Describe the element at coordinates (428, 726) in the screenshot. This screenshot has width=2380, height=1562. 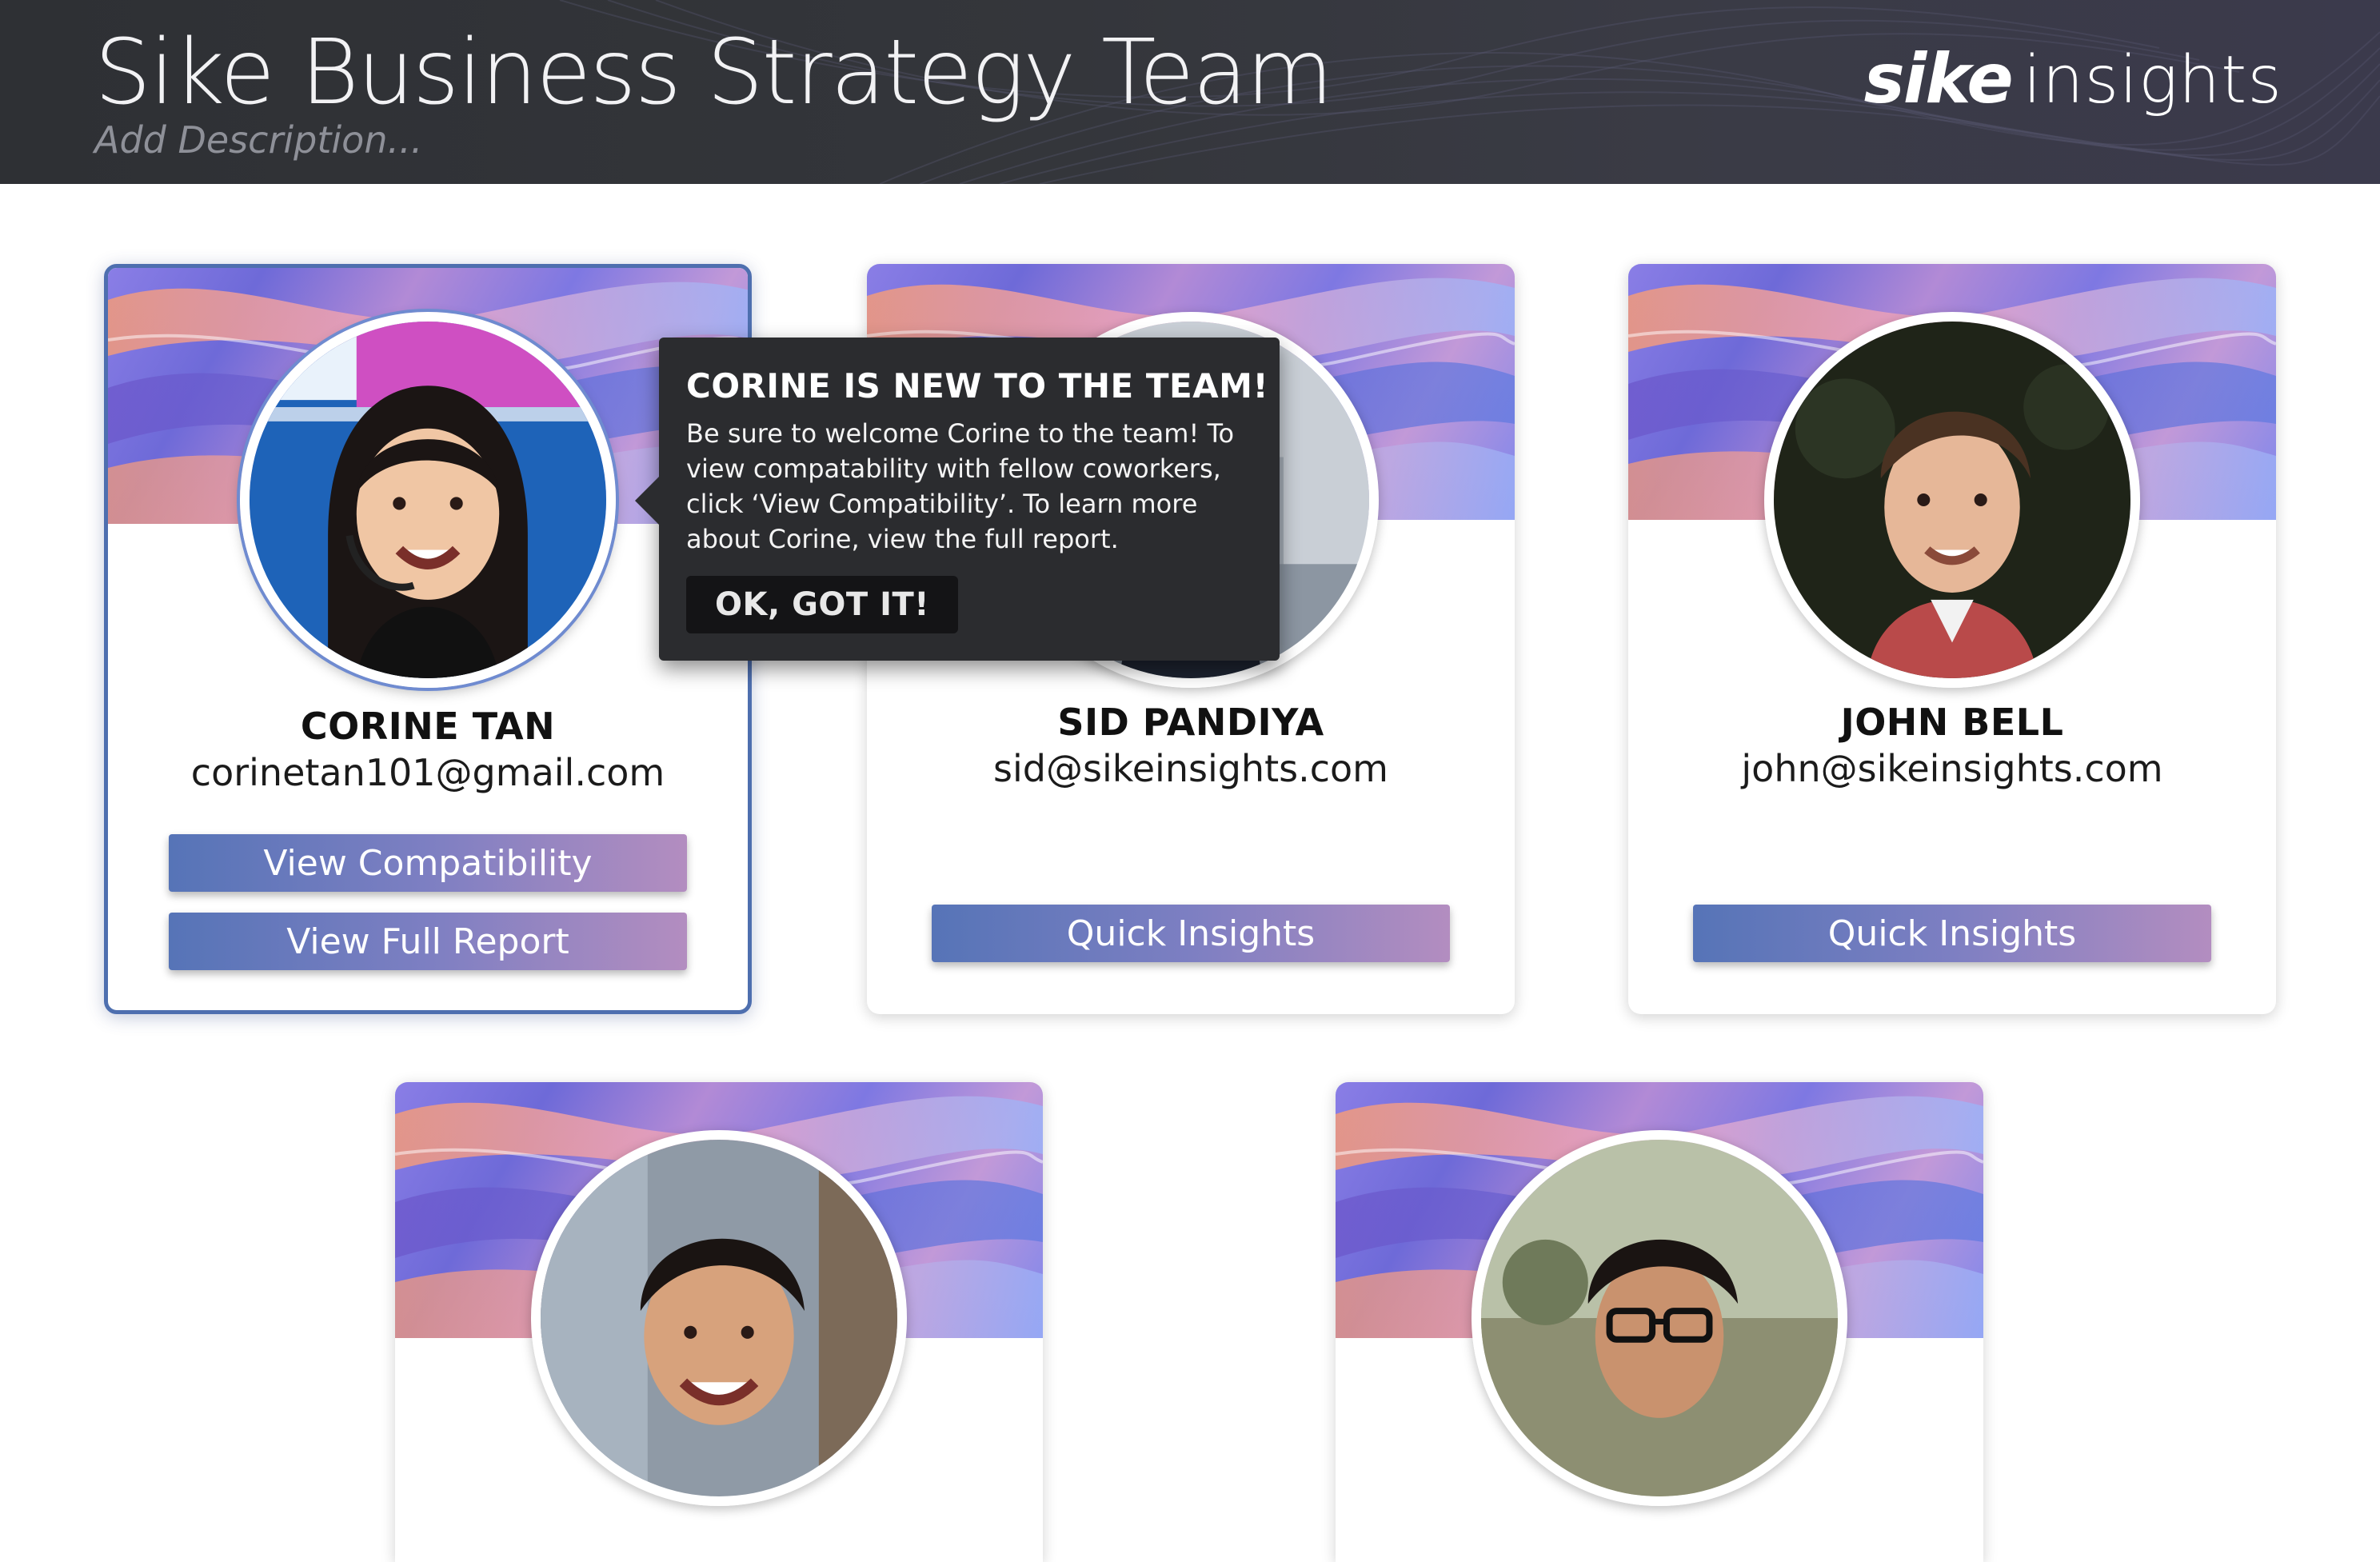
I see `member-name: CORINE TAN` at that location.